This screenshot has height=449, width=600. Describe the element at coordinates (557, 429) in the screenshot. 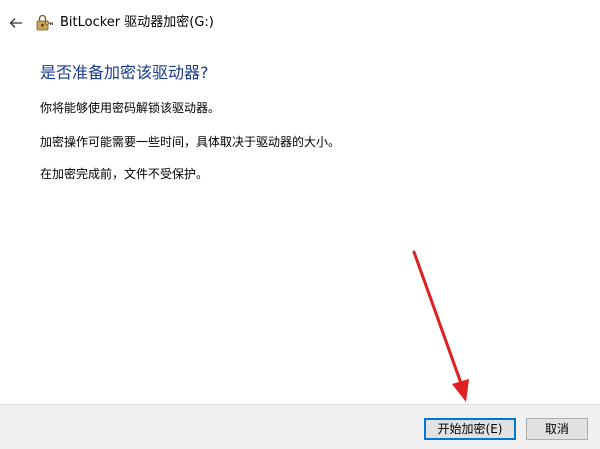

I see `cancel-button: 取消` at that location.